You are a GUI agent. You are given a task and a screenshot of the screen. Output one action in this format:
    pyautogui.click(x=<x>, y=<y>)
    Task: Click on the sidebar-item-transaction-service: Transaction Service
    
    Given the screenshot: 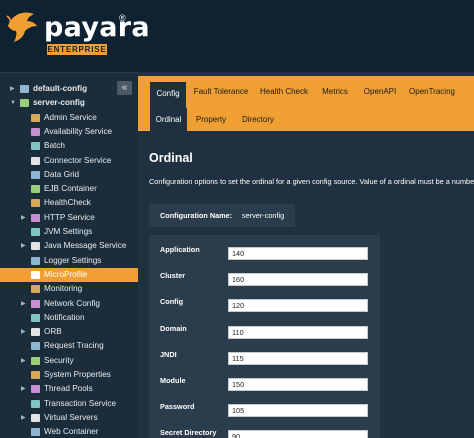 What is the action you would take?
    pyautogui.click(x=69, y=404)
    